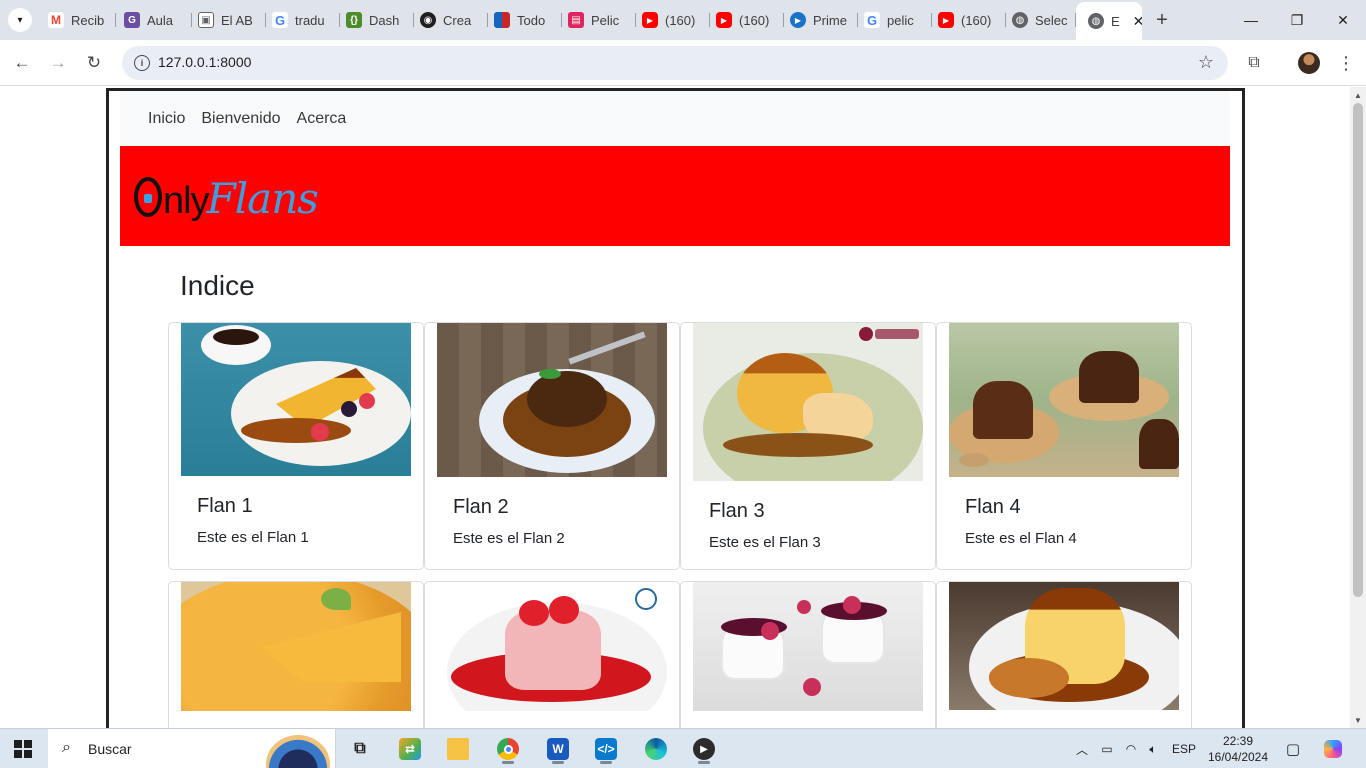 Image resolution: width=1366 pixels, height=768 pixels. I want to click on tab-label: Recib, so click(88, 20).